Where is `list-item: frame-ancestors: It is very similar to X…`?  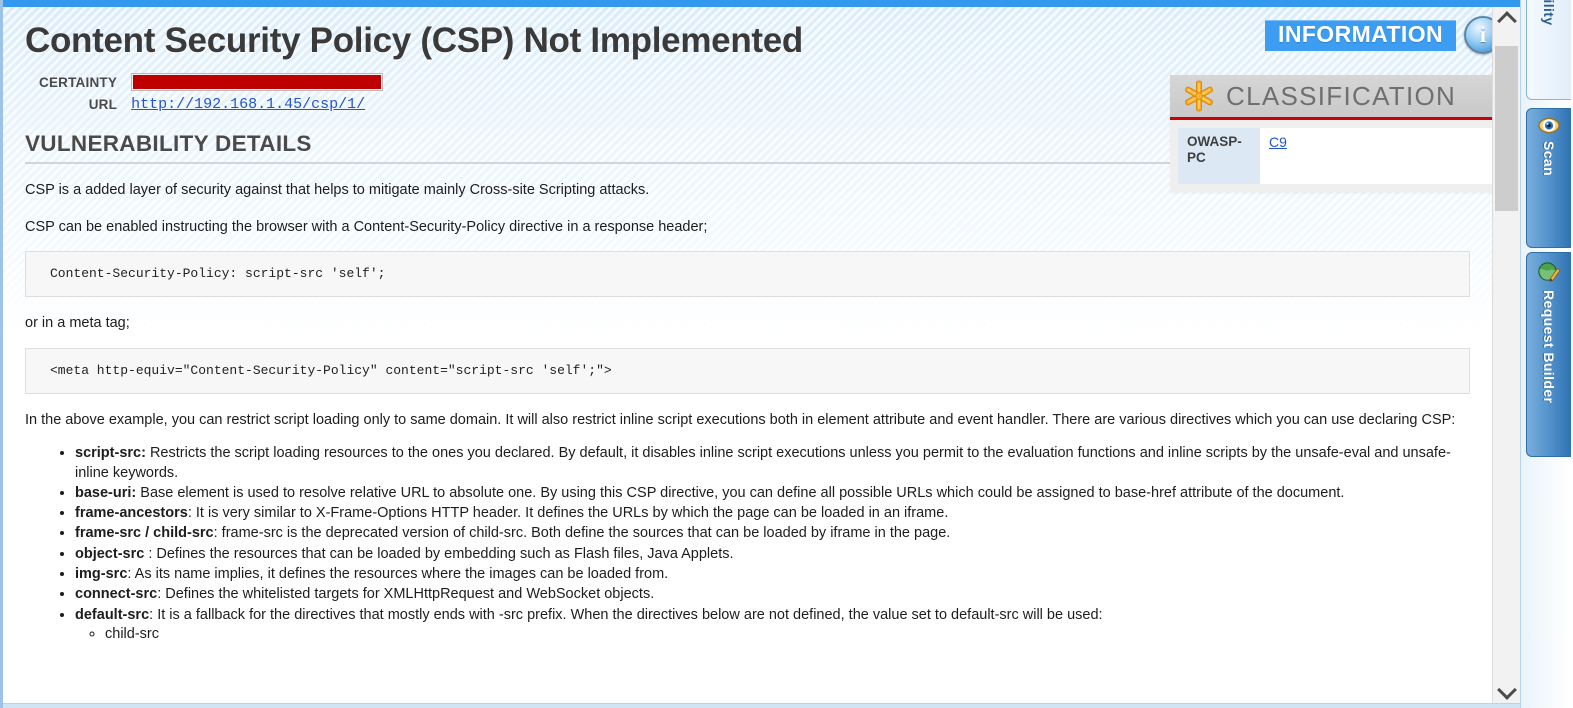 list-item: frame-ancestors: It is very similar to X… is located at coordinates (772, 513).